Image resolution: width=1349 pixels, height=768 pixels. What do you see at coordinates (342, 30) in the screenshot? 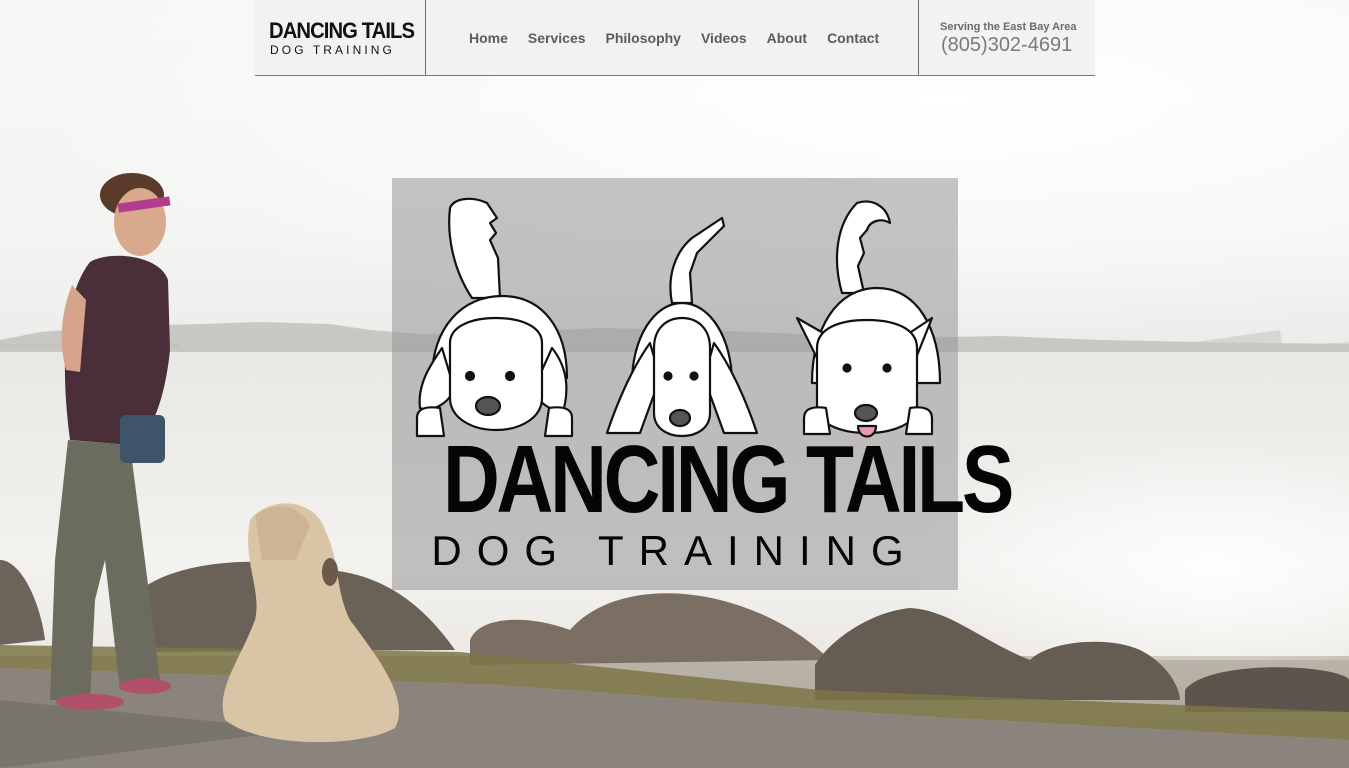
I see `logo-title: DANCING TAILS` at bounding box center [342, 30].